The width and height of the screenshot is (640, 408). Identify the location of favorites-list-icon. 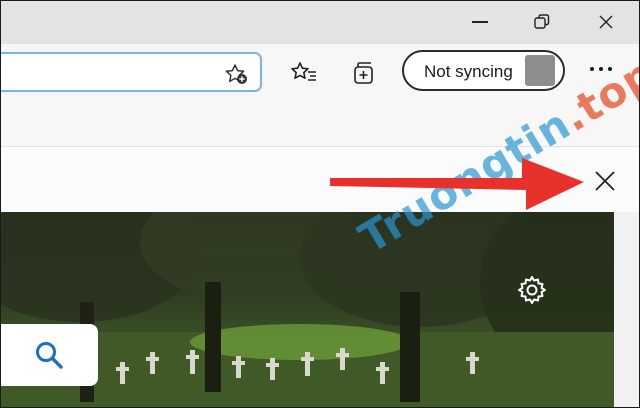
(304, 73).